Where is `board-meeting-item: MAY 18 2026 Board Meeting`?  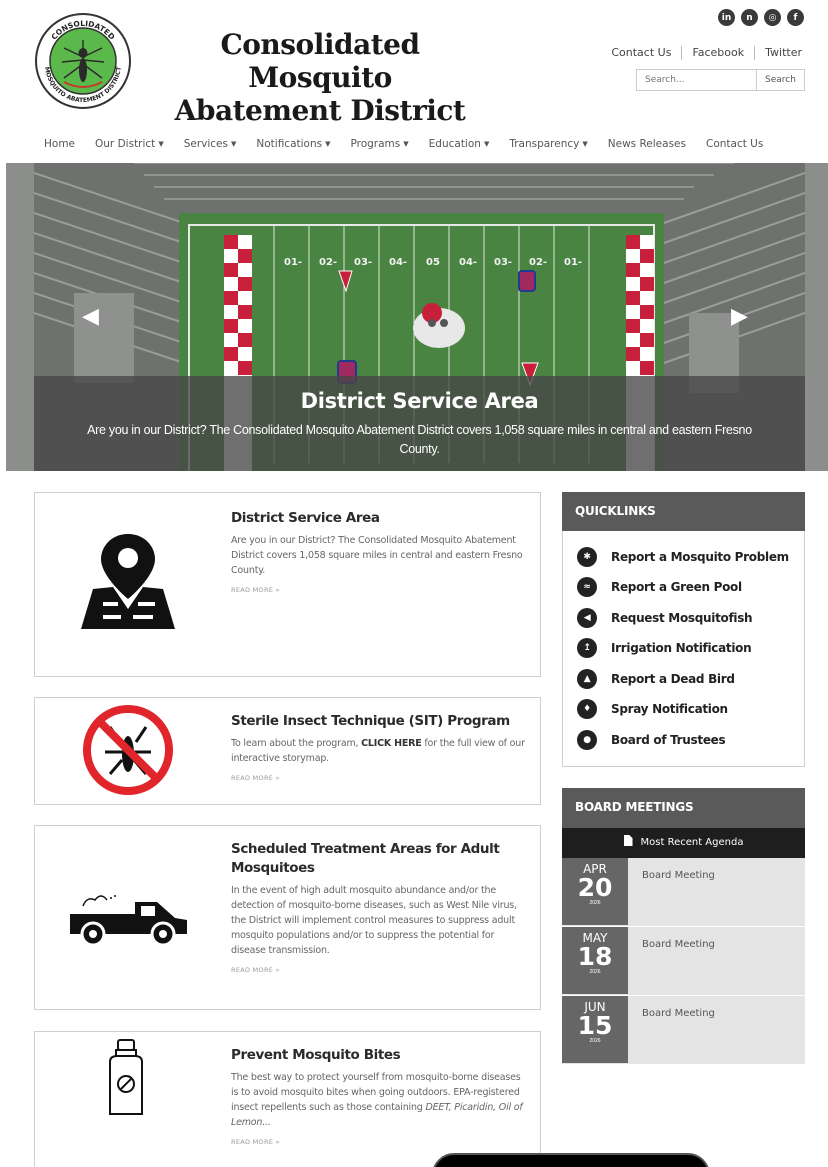
board-meeting-item: MAY 18 2026 Board Meeting is located at coordinates (683, 961).